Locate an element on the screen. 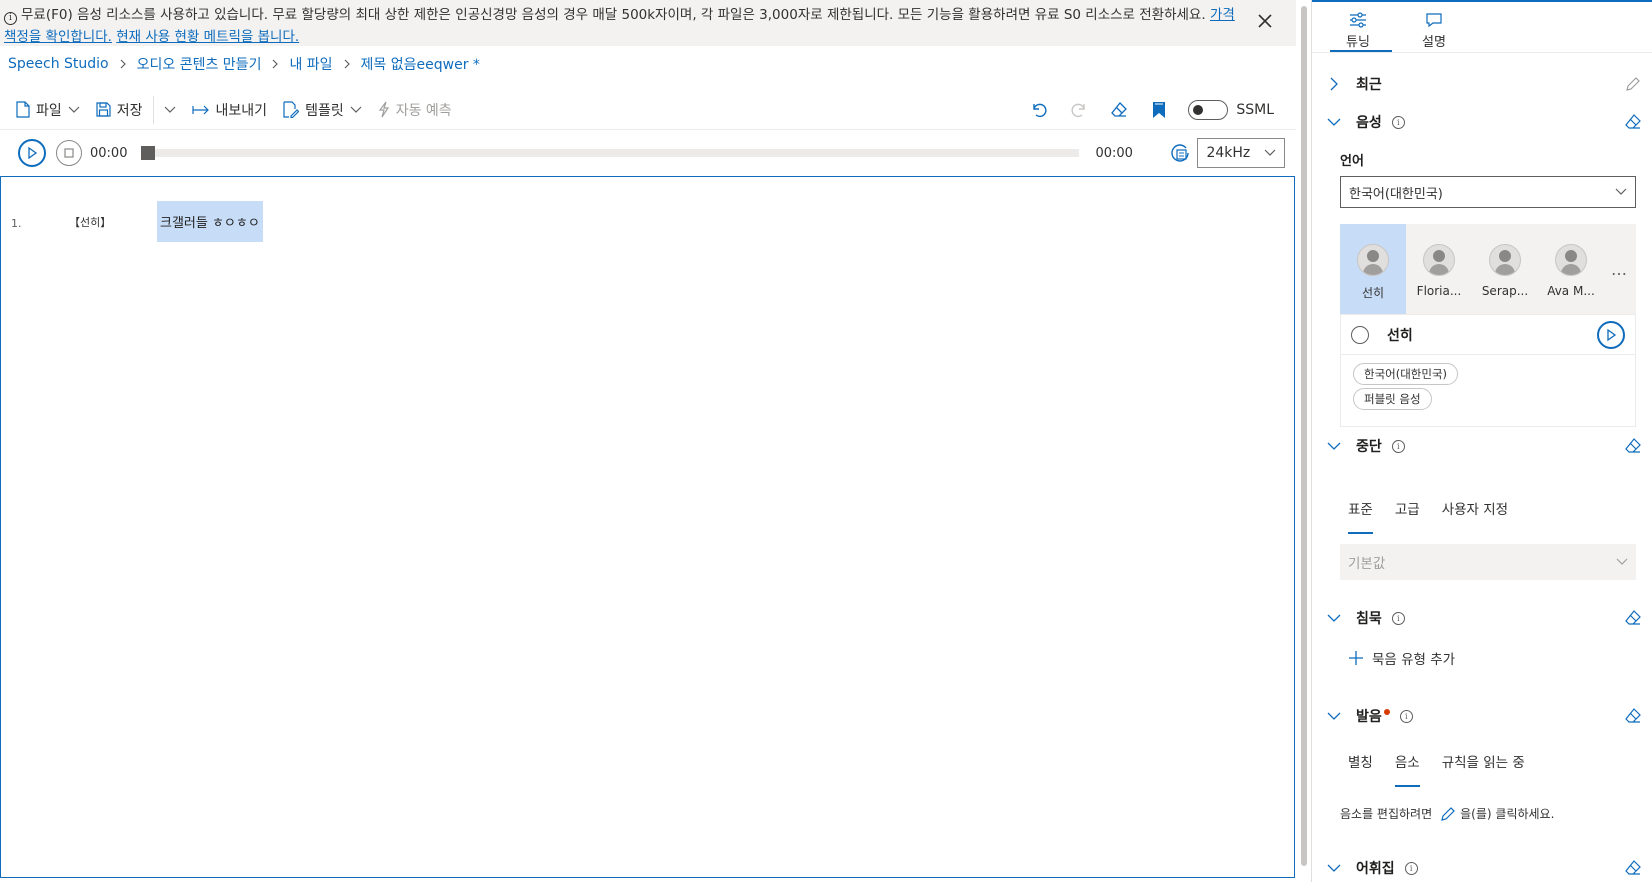 The height and width of the screenshot is (882, 1652). save-button: 저장 is located at coordinates (119, 110).